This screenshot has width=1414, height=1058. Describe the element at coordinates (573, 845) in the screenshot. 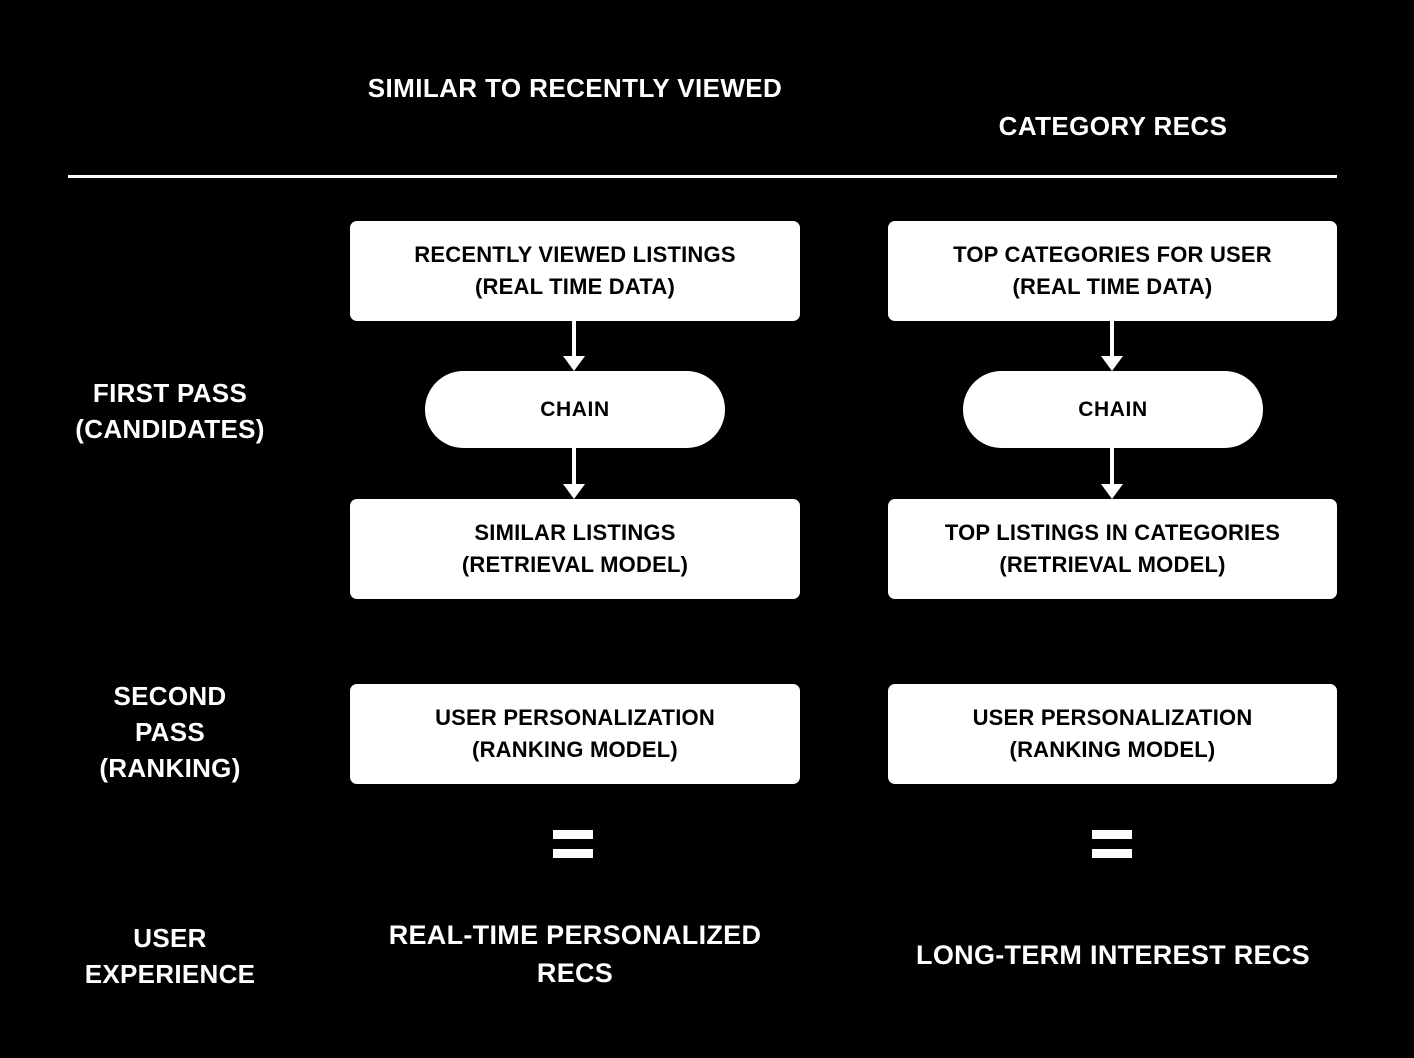

I see `equals-icon-left` at that location.